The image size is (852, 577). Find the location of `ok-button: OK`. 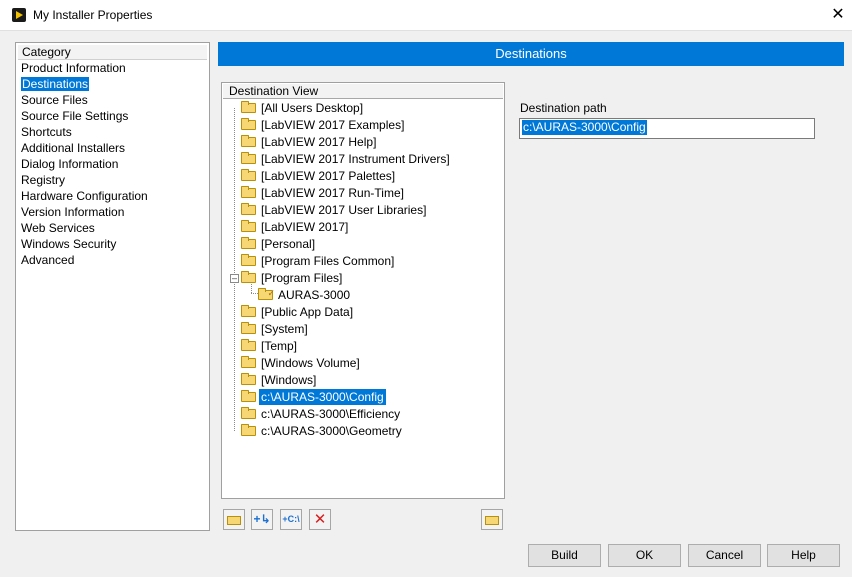

ok-button: OK is located at coordinates (644, 555).